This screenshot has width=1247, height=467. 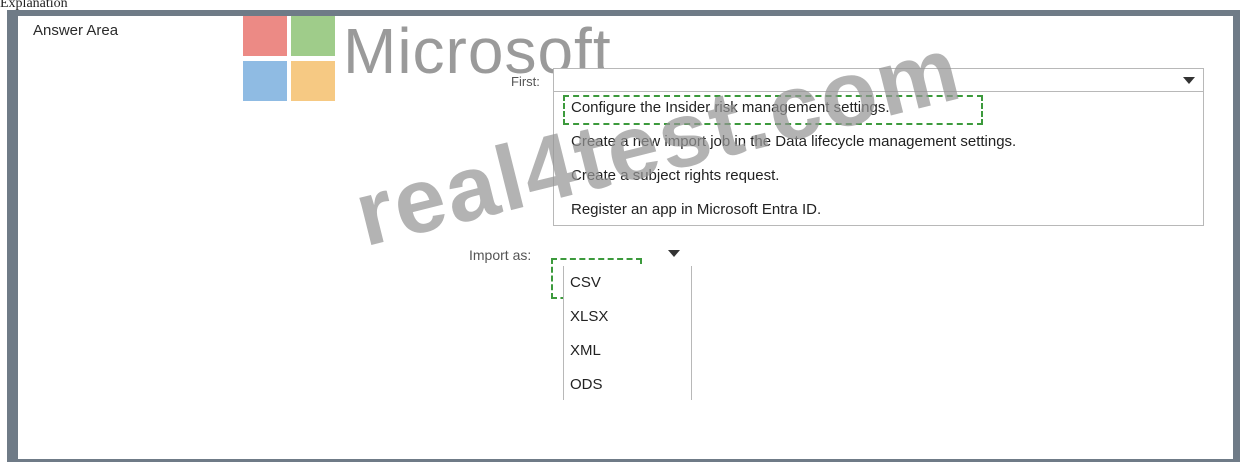 I want to click on logo-square-red, so click(x=265, y=36).